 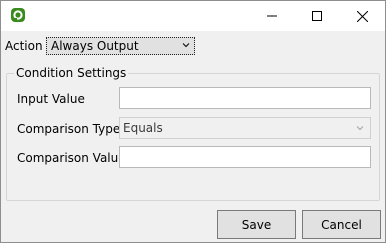 I want to click on minimize-button, so click(x=271, y=16).